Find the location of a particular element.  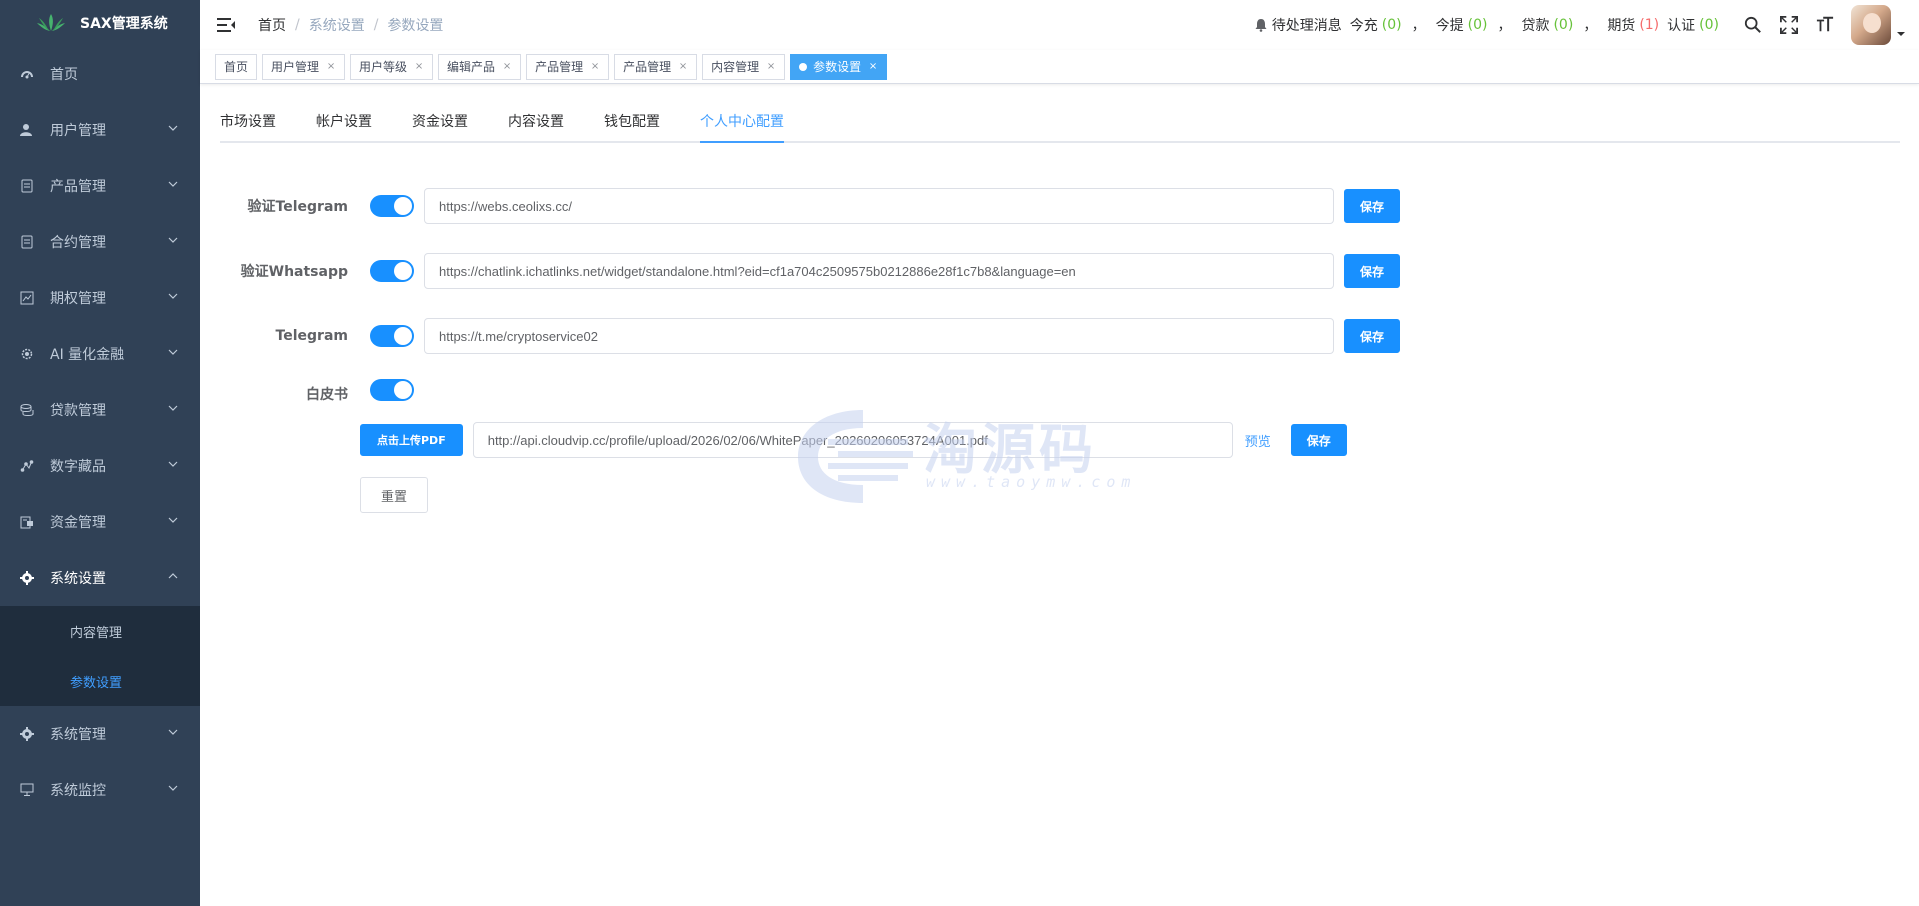

verify-telegram-input is located at coordinates (879, 206).